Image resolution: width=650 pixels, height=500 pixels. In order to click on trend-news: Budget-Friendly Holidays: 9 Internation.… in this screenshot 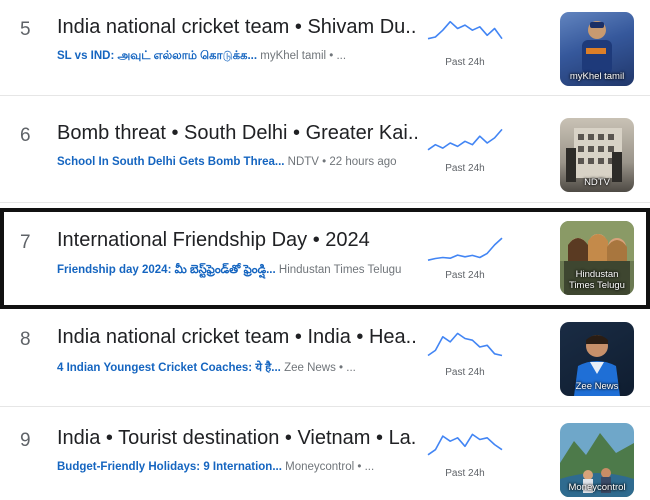, I will do `click(237, 467)`.